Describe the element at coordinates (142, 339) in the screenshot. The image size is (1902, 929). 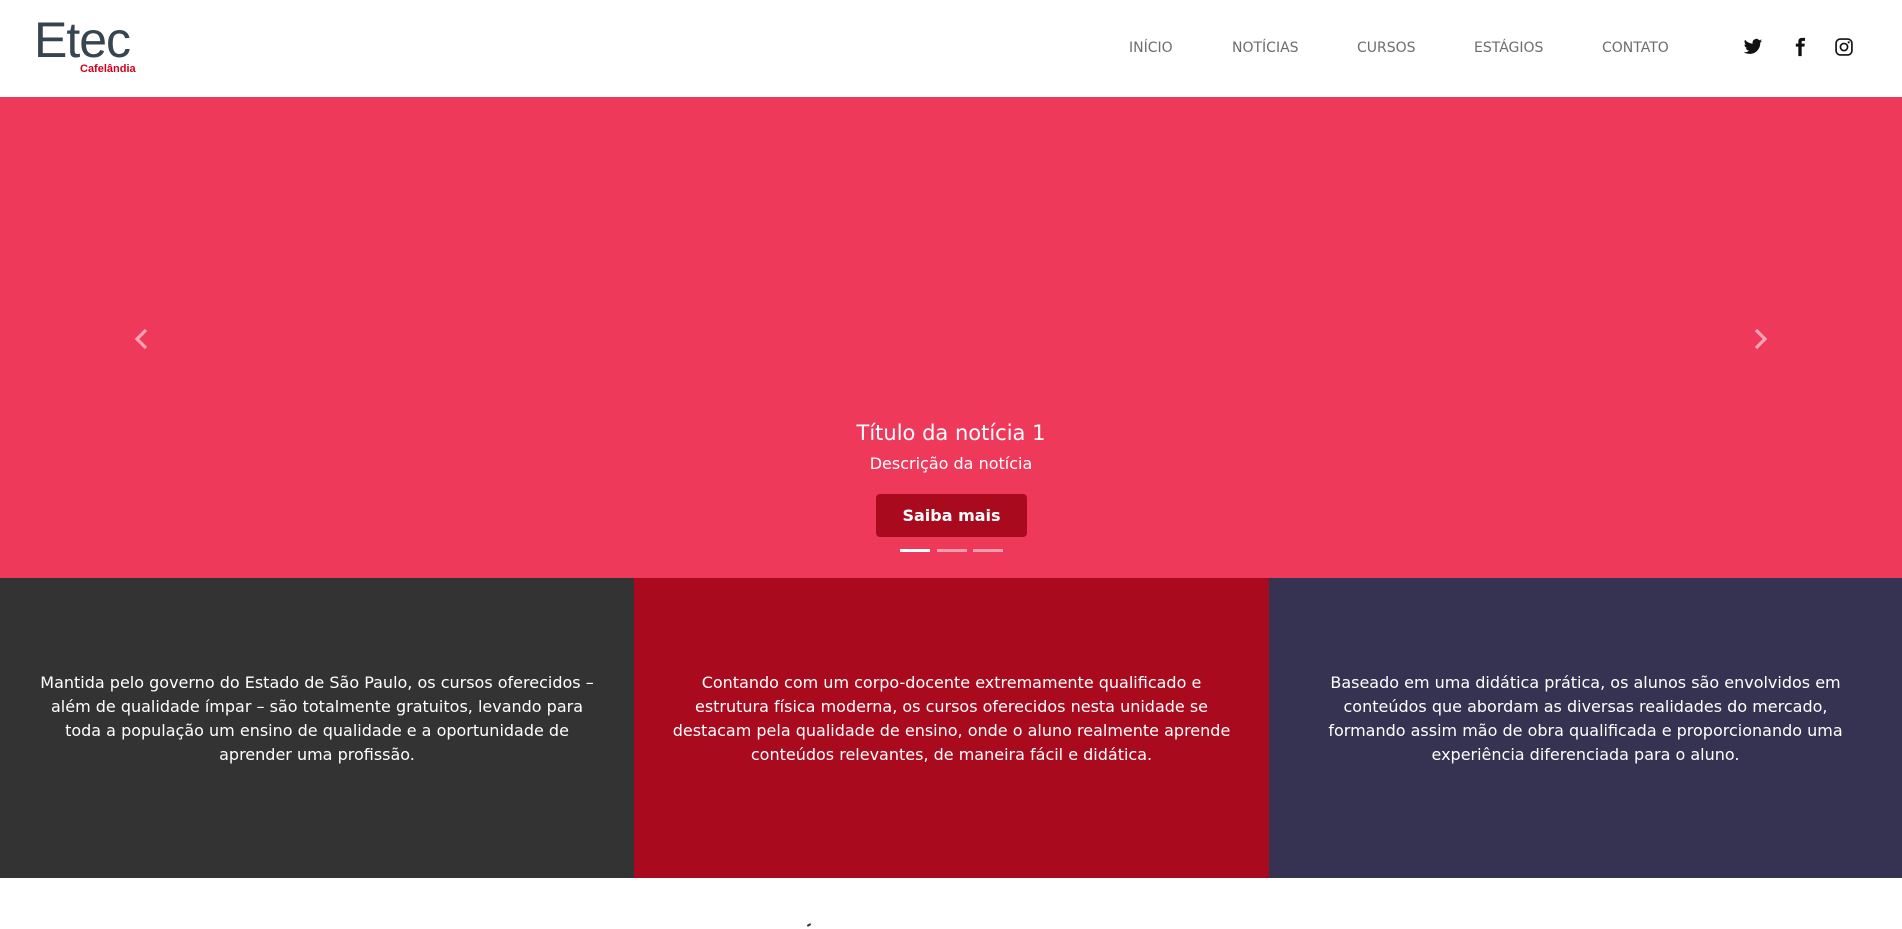
I see `chevron-left-icon` at that location.